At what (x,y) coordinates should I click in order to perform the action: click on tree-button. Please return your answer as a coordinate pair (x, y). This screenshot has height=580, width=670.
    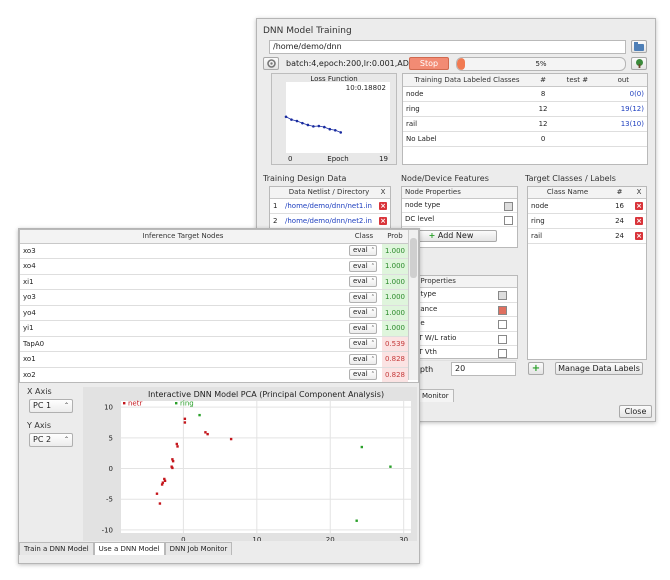
    Looking at the image, I should click on (639, 63).